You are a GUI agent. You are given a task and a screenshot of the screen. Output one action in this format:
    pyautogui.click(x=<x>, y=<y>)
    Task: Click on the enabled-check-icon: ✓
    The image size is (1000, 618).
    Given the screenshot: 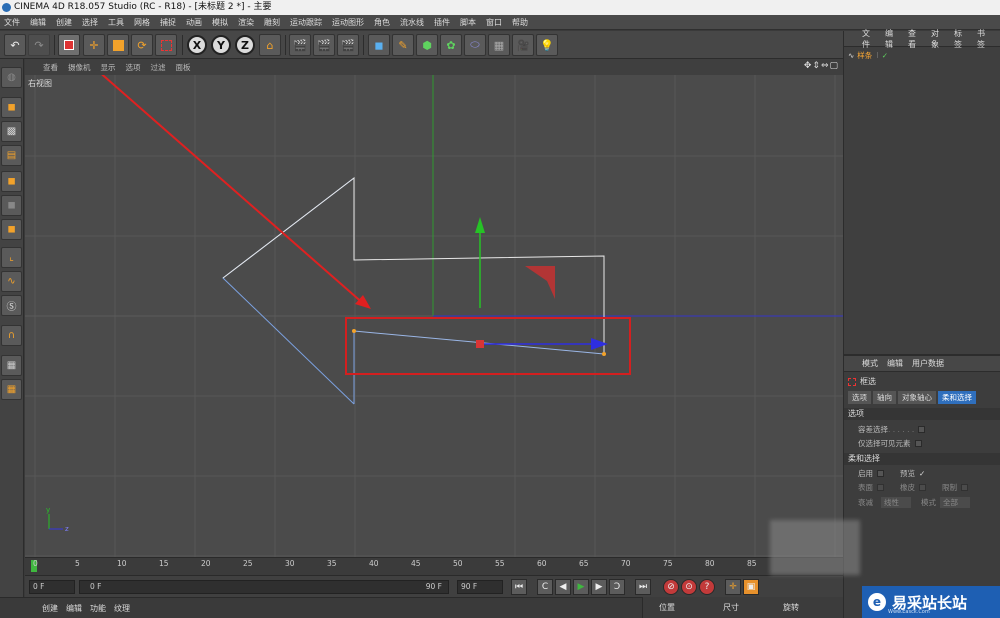 What is the action you would take?
    pyautogui.click(x=885, y=55)
    